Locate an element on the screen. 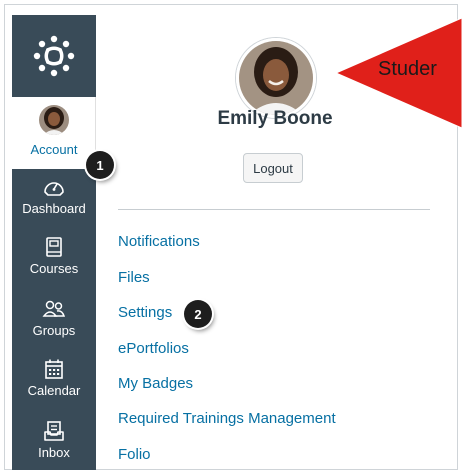  dashboard-icon is located at coordinates (54, 189).